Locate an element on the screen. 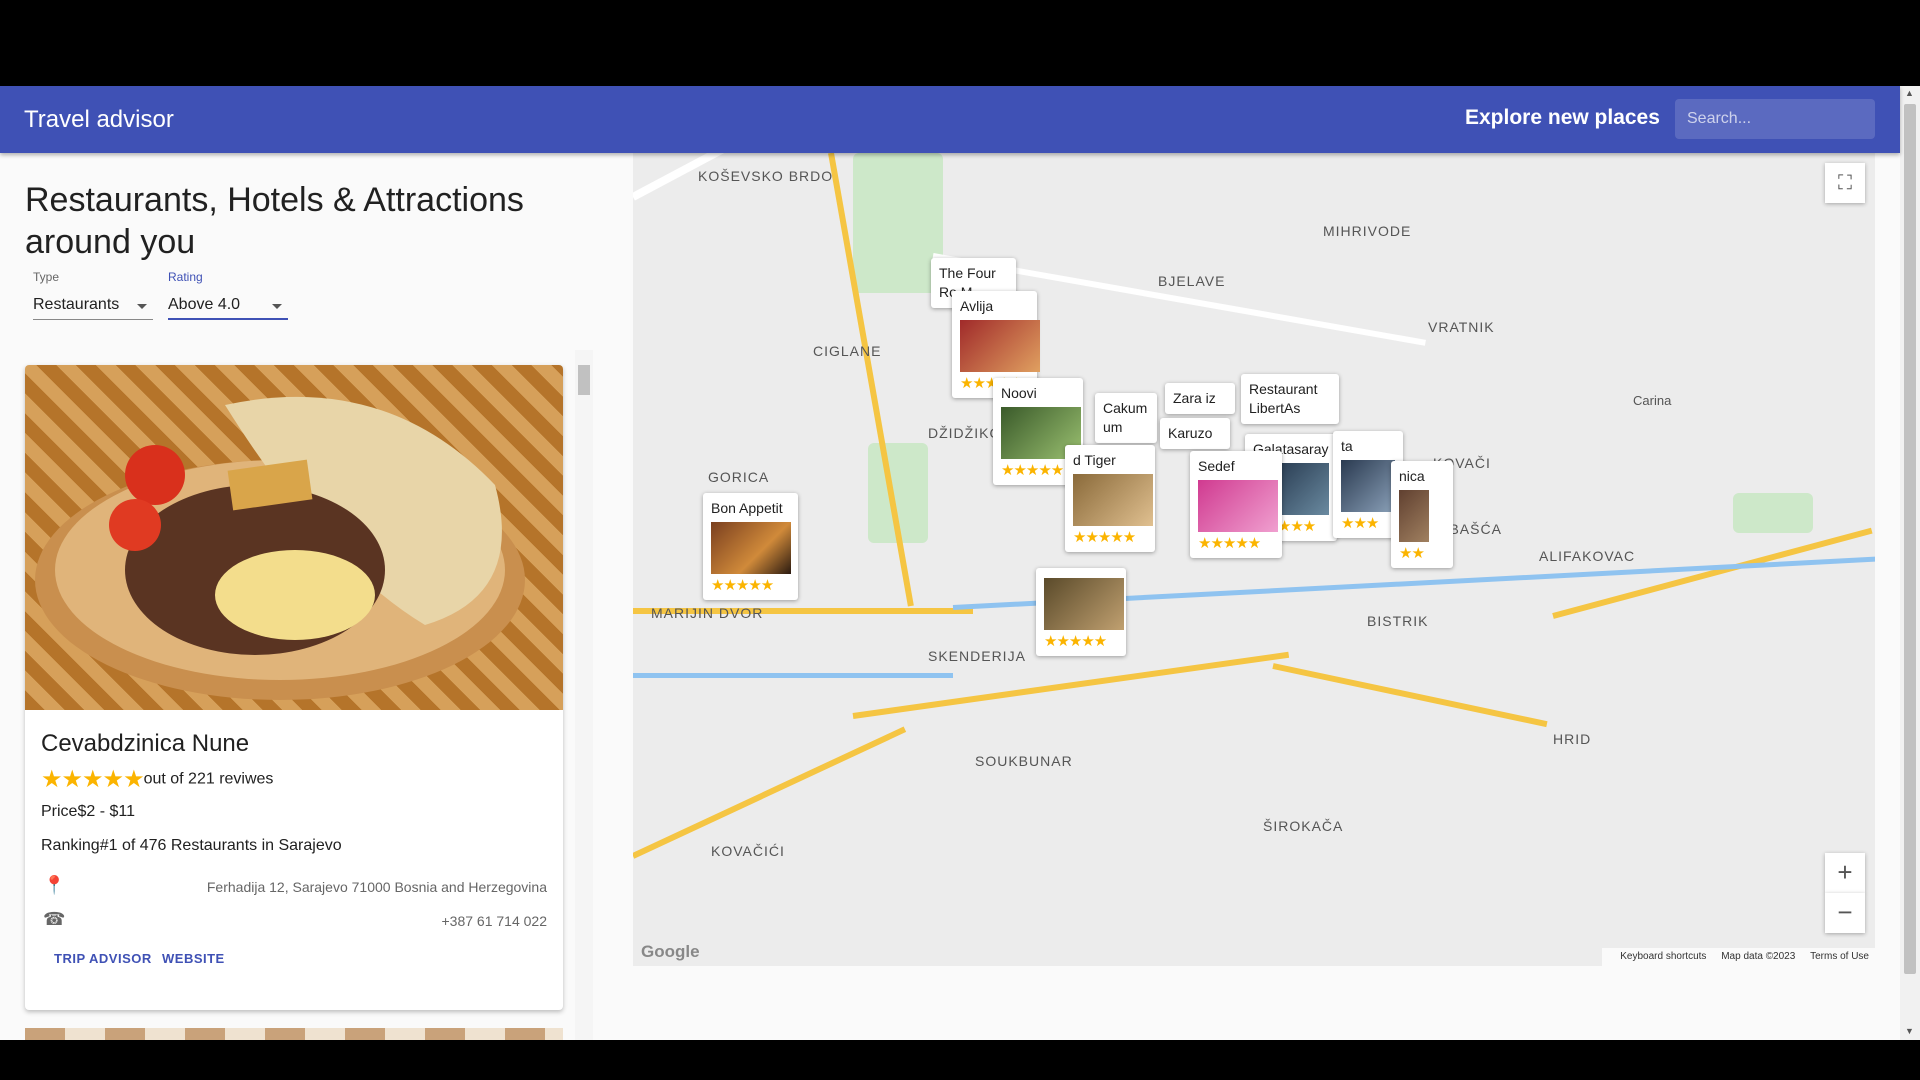  pin-name: Karuzo is located at coordinates (1190, 433).